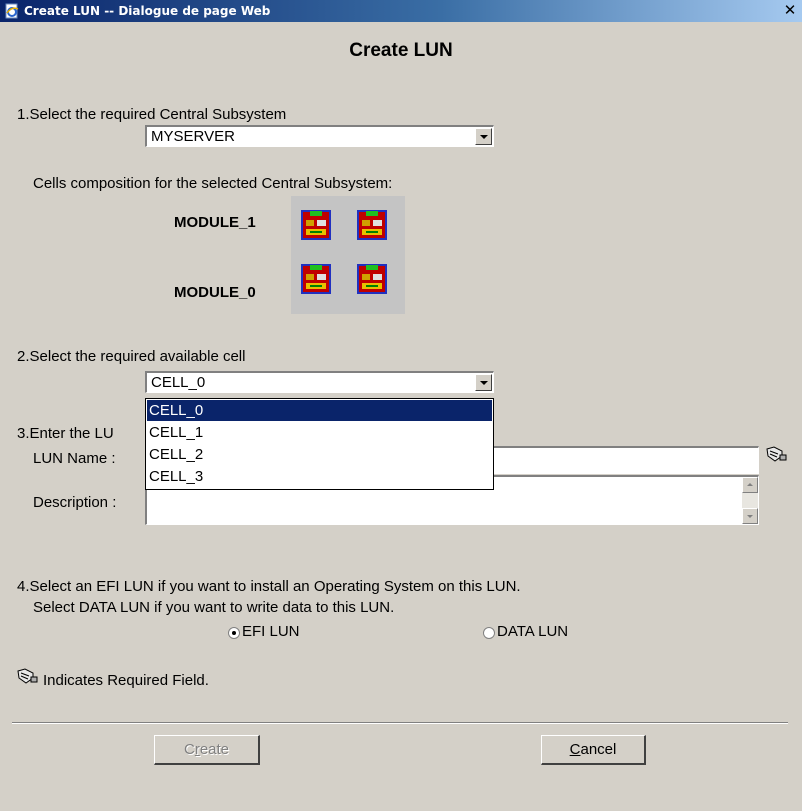 This screenshot has height=811, width=802. Describe the element at coordinates (234, 633) in the screenshot. I see `efi-lun-radio` at that location.